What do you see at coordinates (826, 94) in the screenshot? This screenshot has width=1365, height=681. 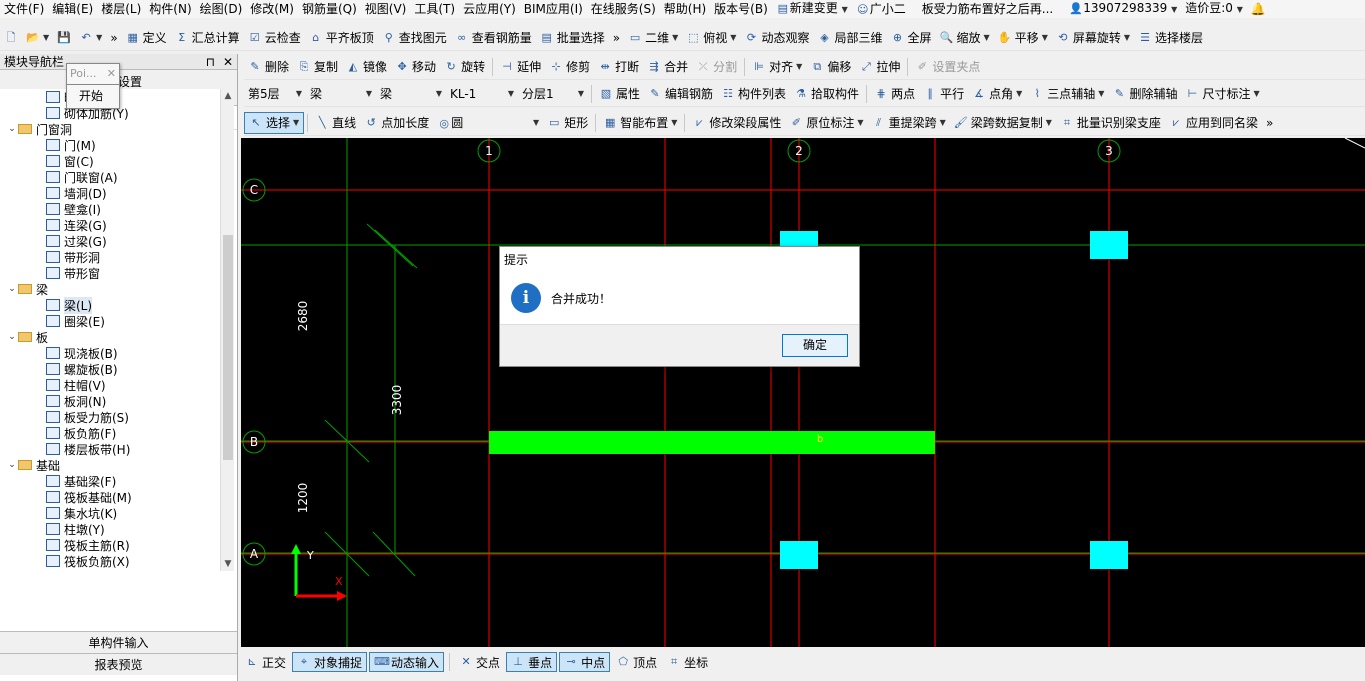 I see `pick-component-button: ⚗ 拾取构件` at bounding box center [826, 94].